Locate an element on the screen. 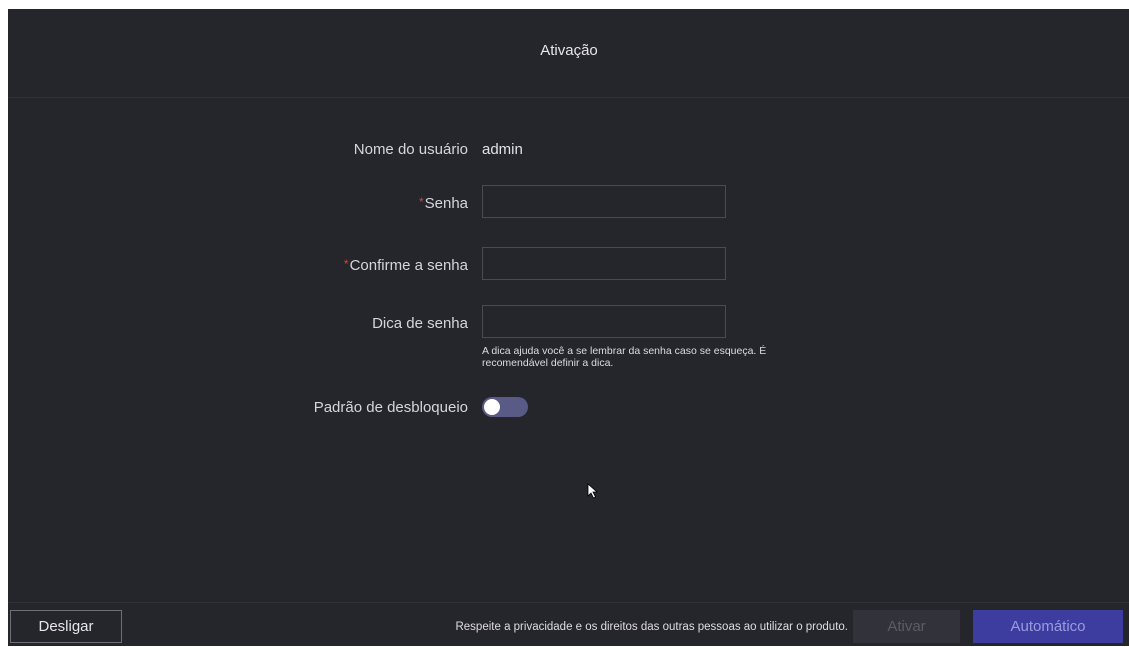 This screenshot has height=647, width=1129. title-bar: Ativação is located at coordinates (568, 53).